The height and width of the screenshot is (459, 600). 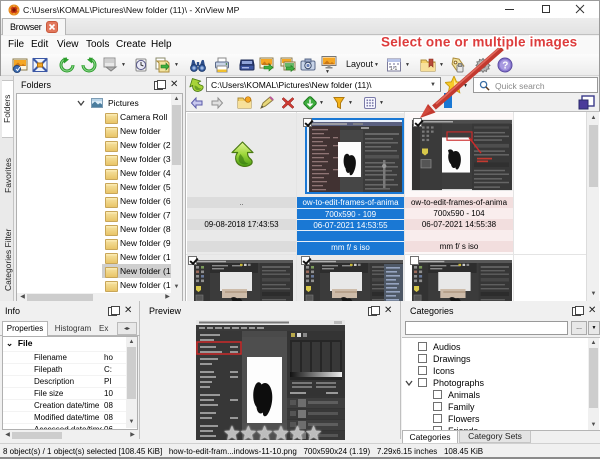 What do you see at coordinates (479, 42) in the screenshot?
I see `svg-text: Select one or multiple images` at bounding box center [479, 42].